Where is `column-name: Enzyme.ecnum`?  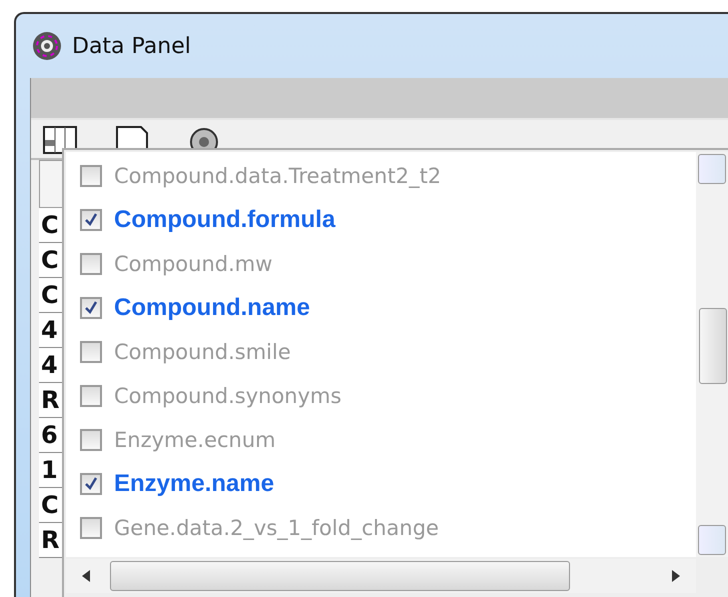
column-name: Enzyme.ecnum is located at coordinates (195, 440).